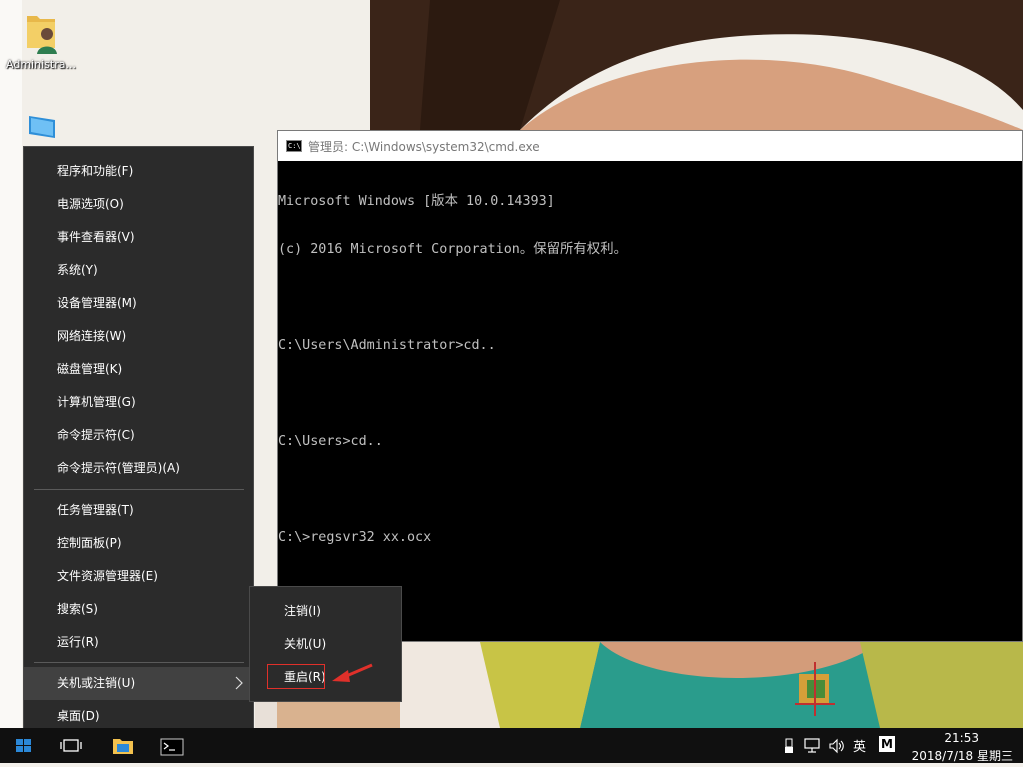  I want to click on clock-date: 2018/7/18 星期三, so click(962, 756).